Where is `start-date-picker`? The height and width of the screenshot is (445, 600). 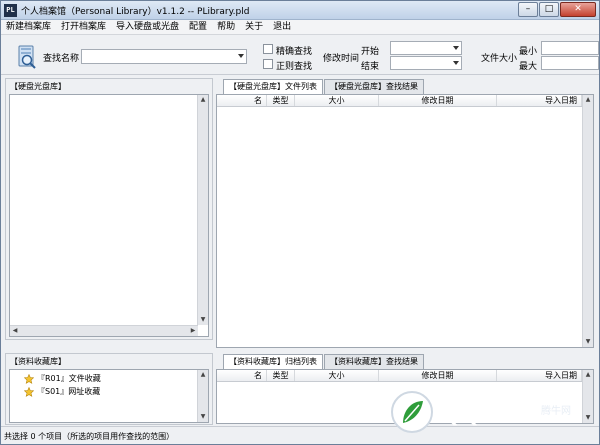 start-date-picker is located at coordinates (426, 48).